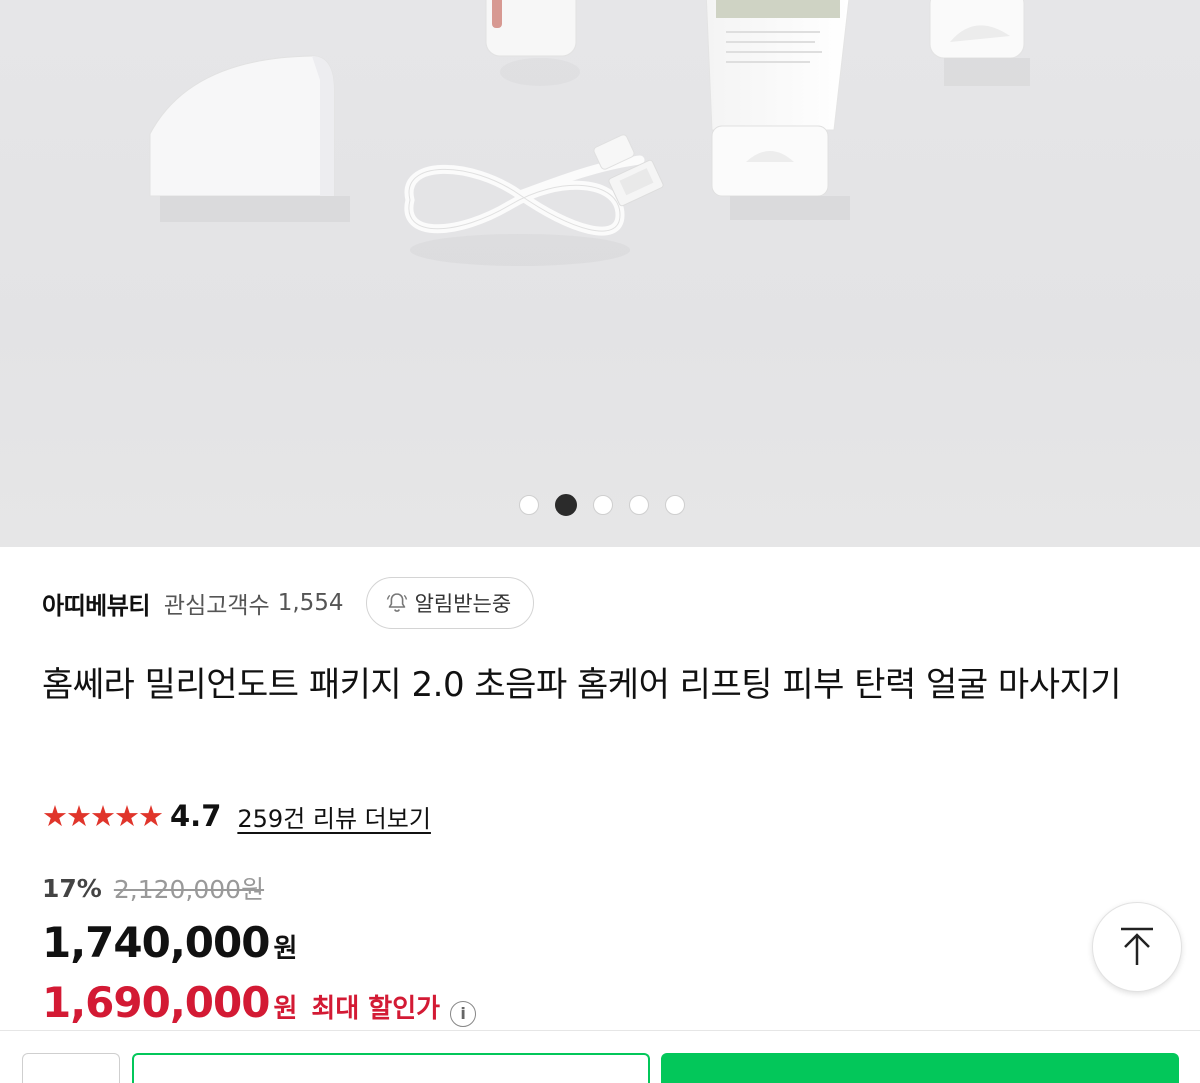  What do you see at coordinates (96, 603) in the screenshot?
I see `seller-name-link: 아띠베뷰티` at bounding box center [96, 603].